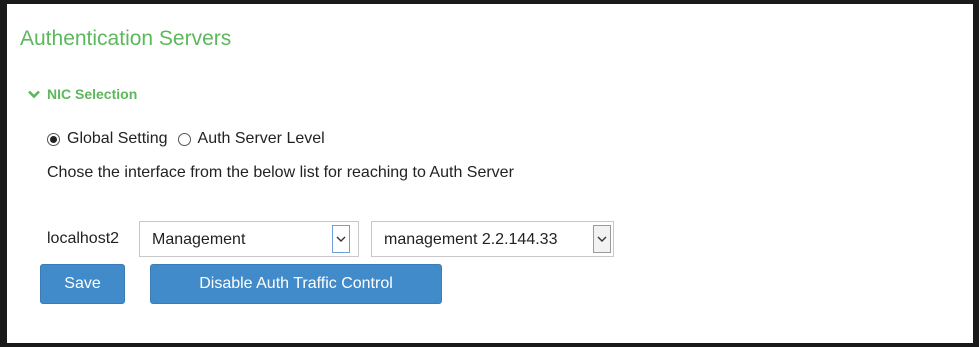  Describe the element at coordinates (92, 94) in the screenshot. I see `section-header-label: NIC Selection` at that location.